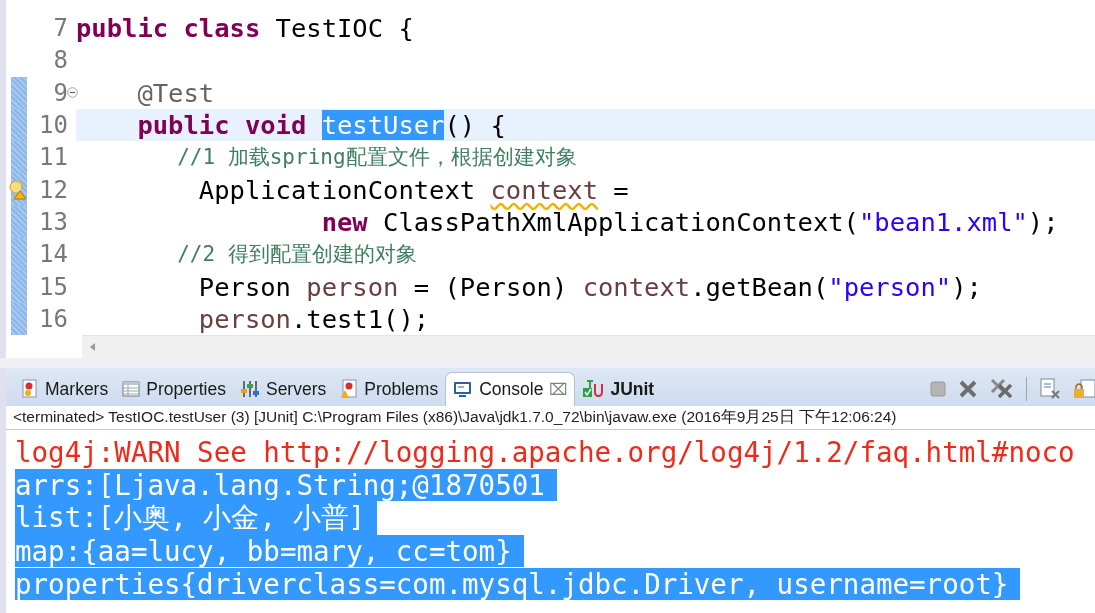 This screenshot has width=1095, height=613. I want to click on junit-icon, so click(593, 389).